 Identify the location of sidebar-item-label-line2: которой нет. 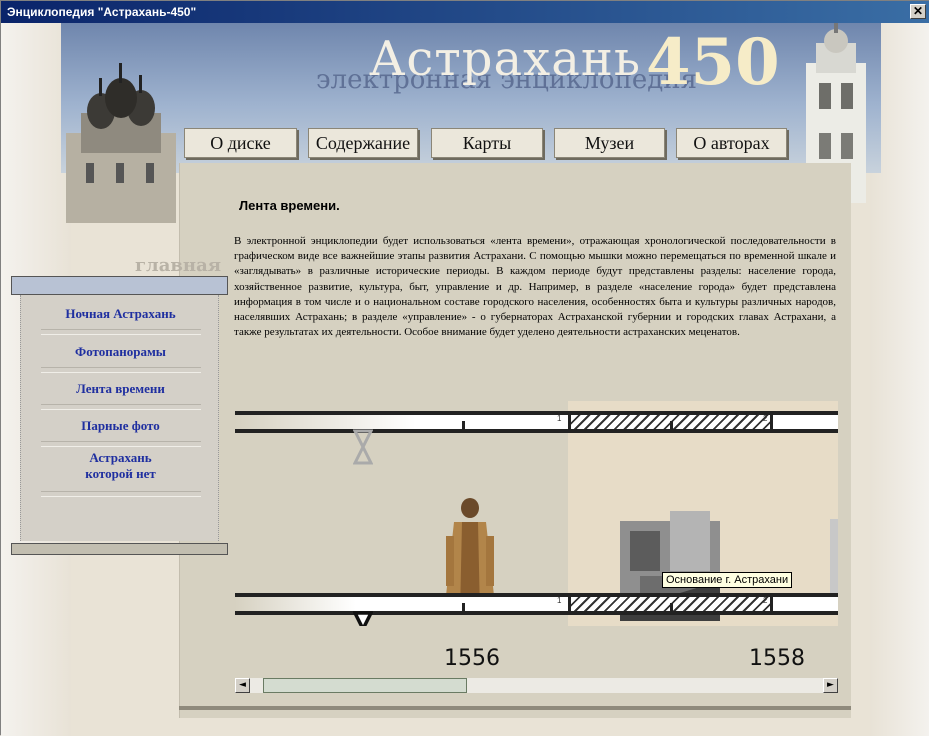
(120, 473).